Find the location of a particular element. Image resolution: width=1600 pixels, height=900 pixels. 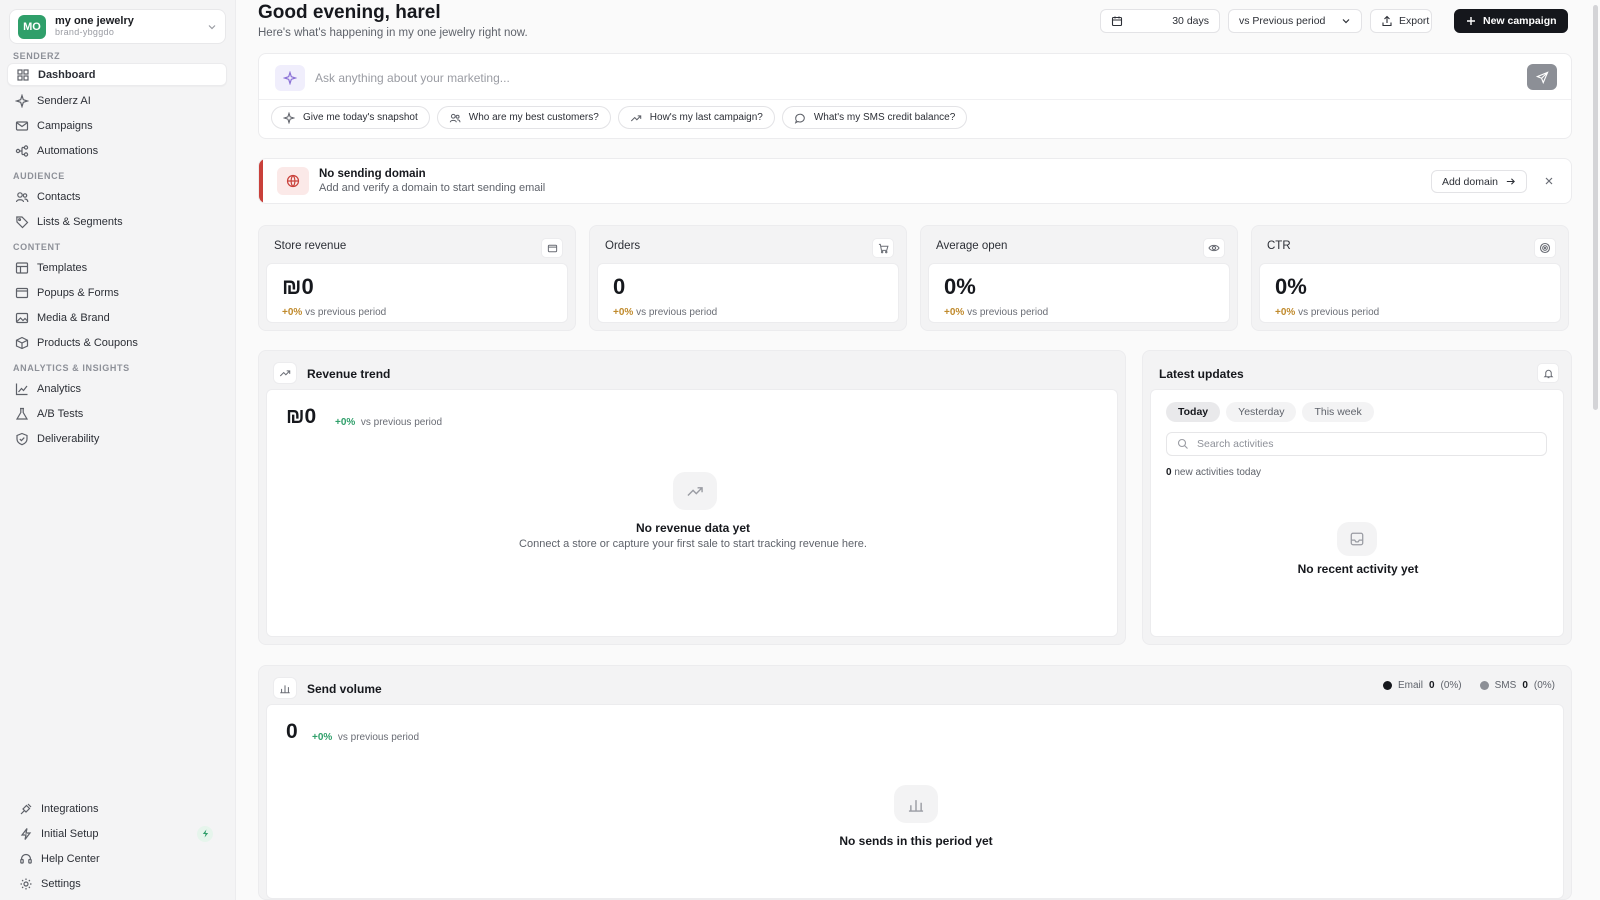

legend-sms: SMS 0 (0%) is located at coordinates (1517, 685).